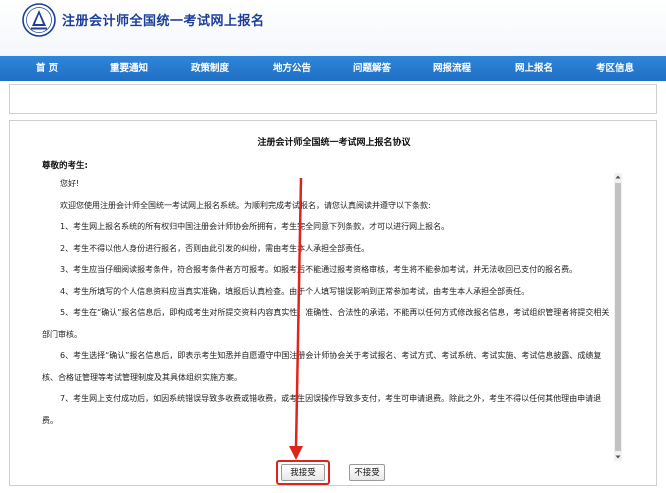 The width and height of the screenshot is (666, 493). Describe the element at coordinates (65, 166) in the screenshot. I see `agreement-salutation: 尊敬的考生:` at that location.